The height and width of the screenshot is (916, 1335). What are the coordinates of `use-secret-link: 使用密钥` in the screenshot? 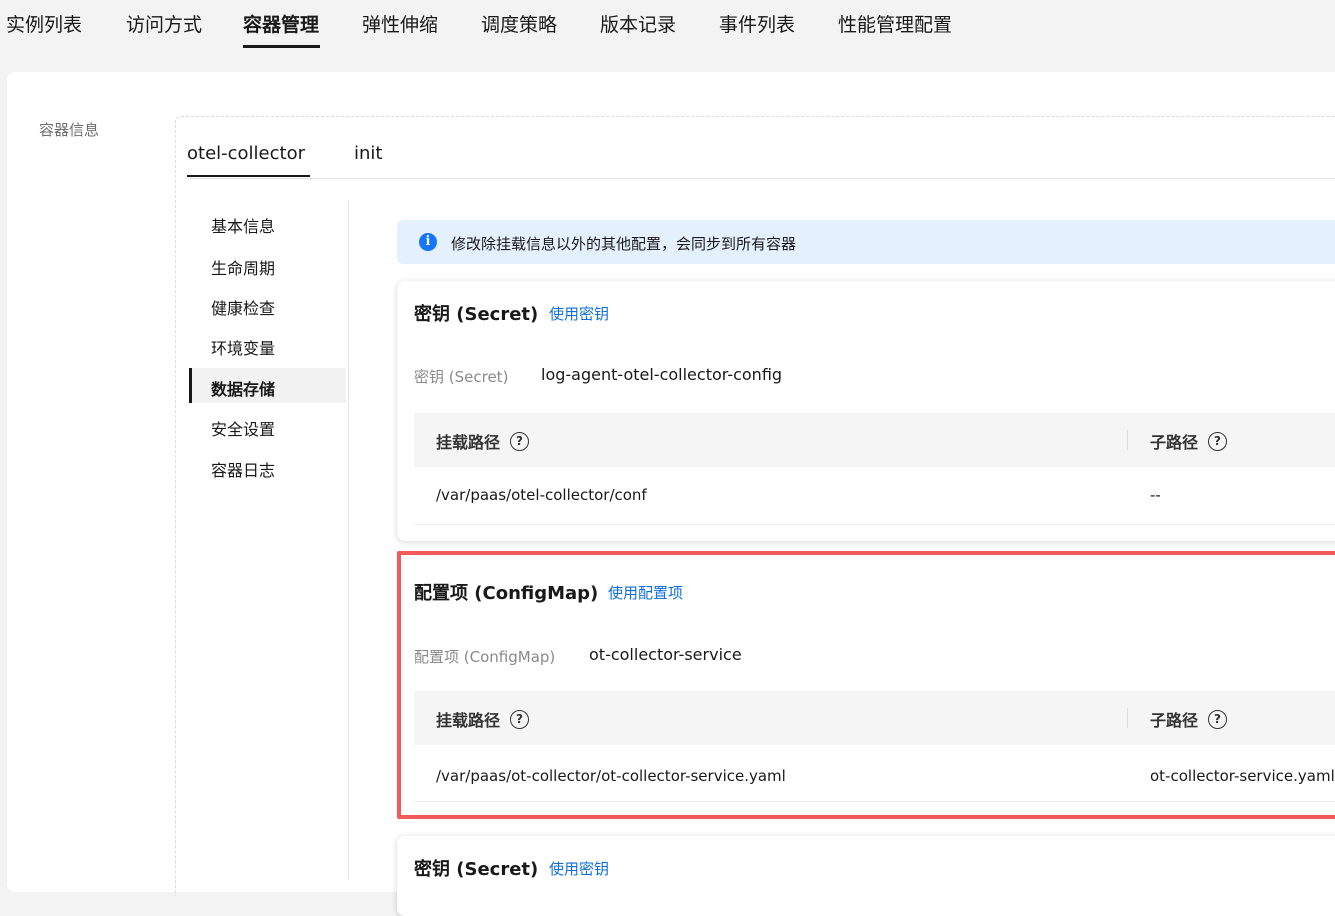 It's located at (579, 313).